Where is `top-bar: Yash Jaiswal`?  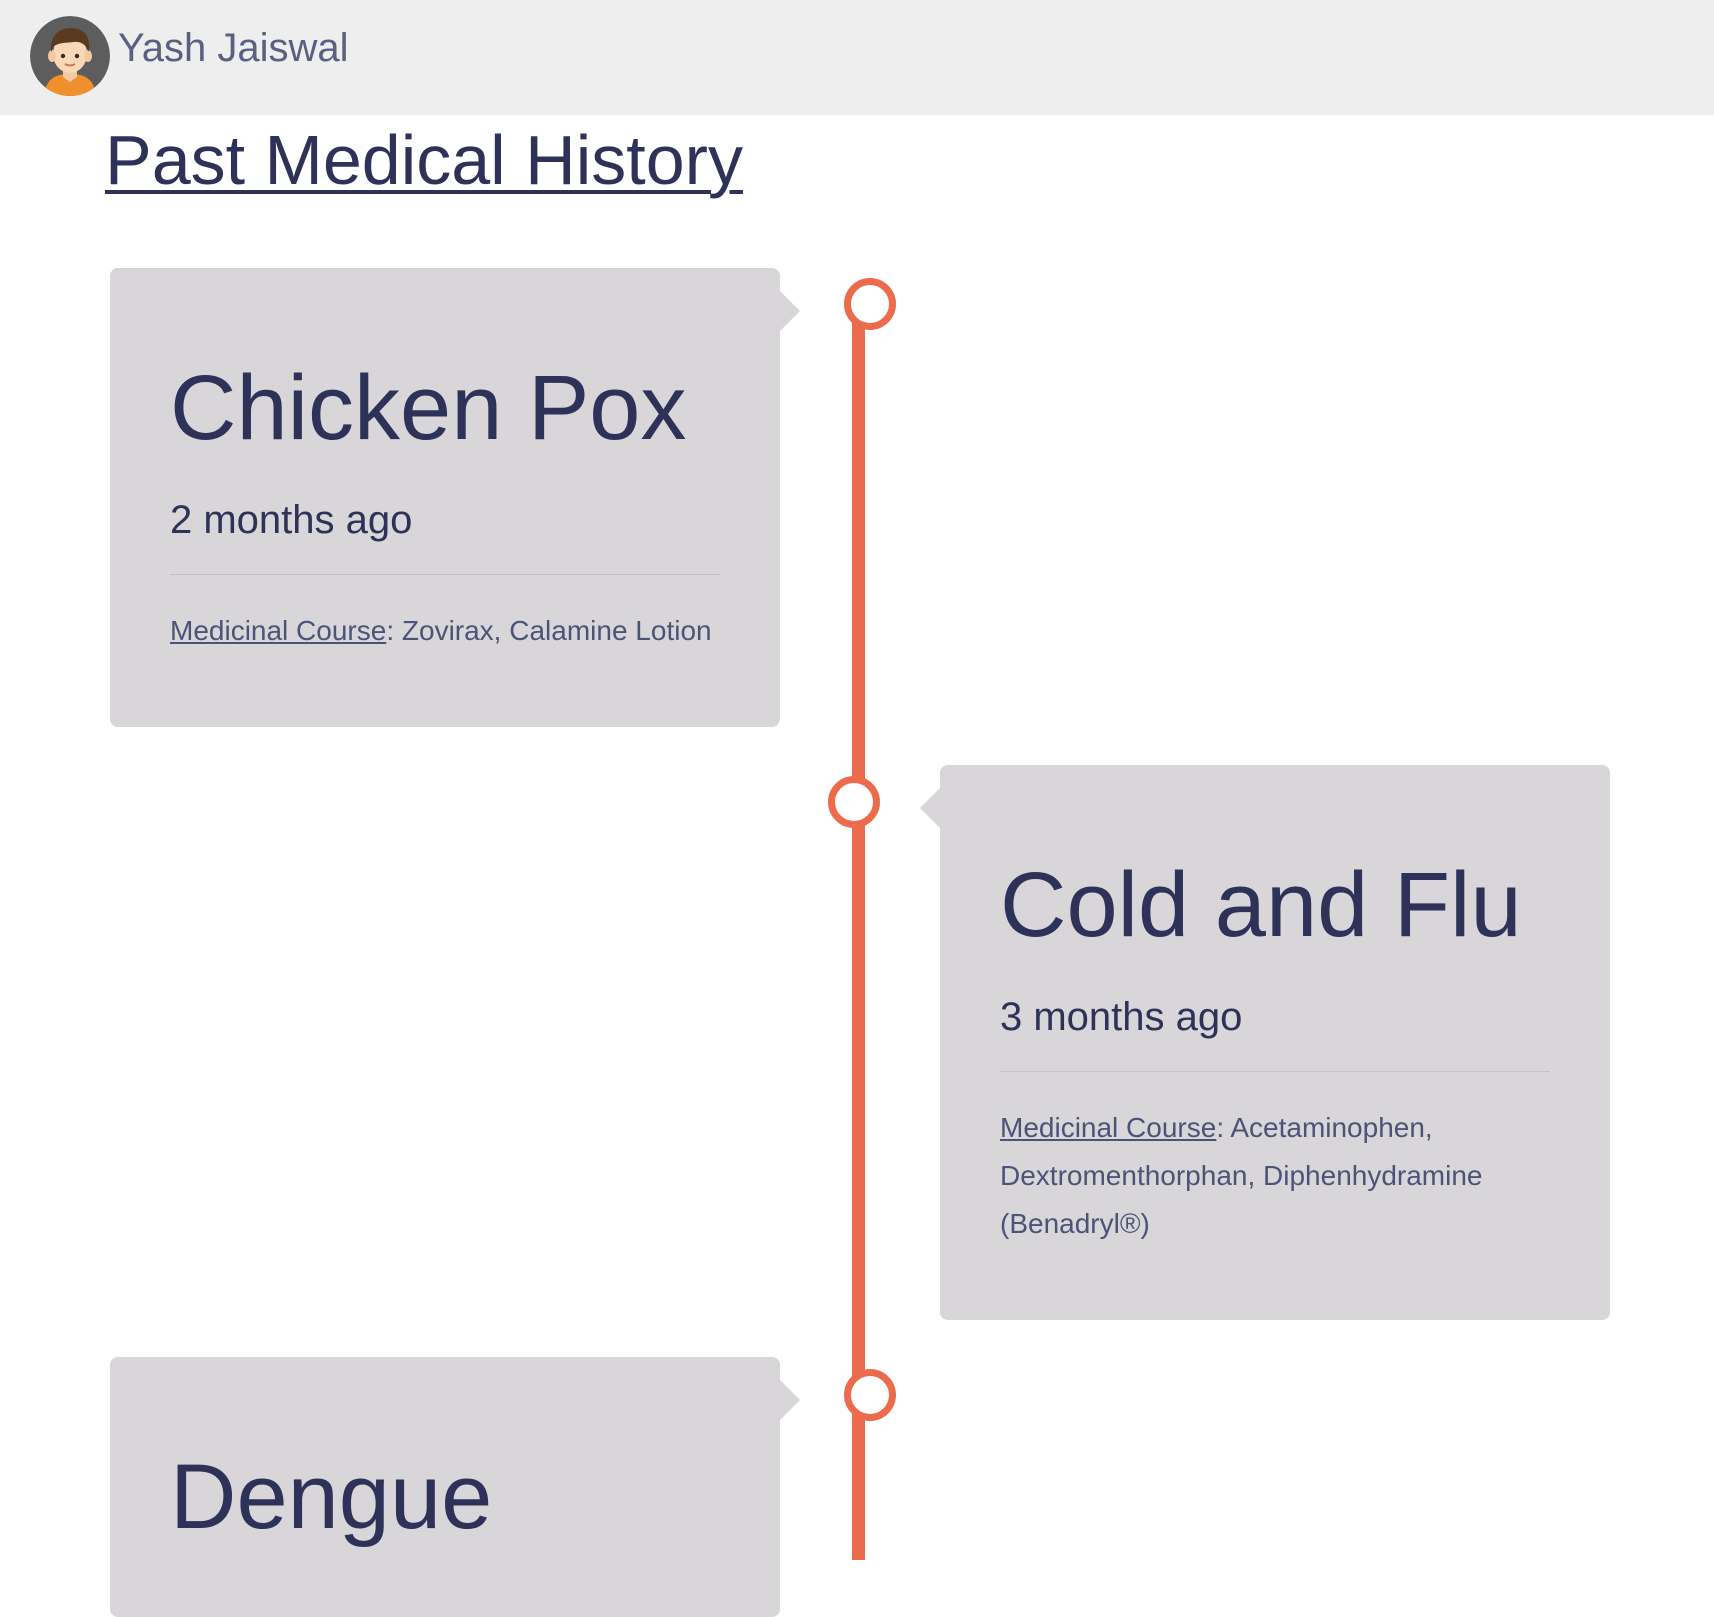 top-bar: Yash Jaiswal is located at coordinates (857, 57).